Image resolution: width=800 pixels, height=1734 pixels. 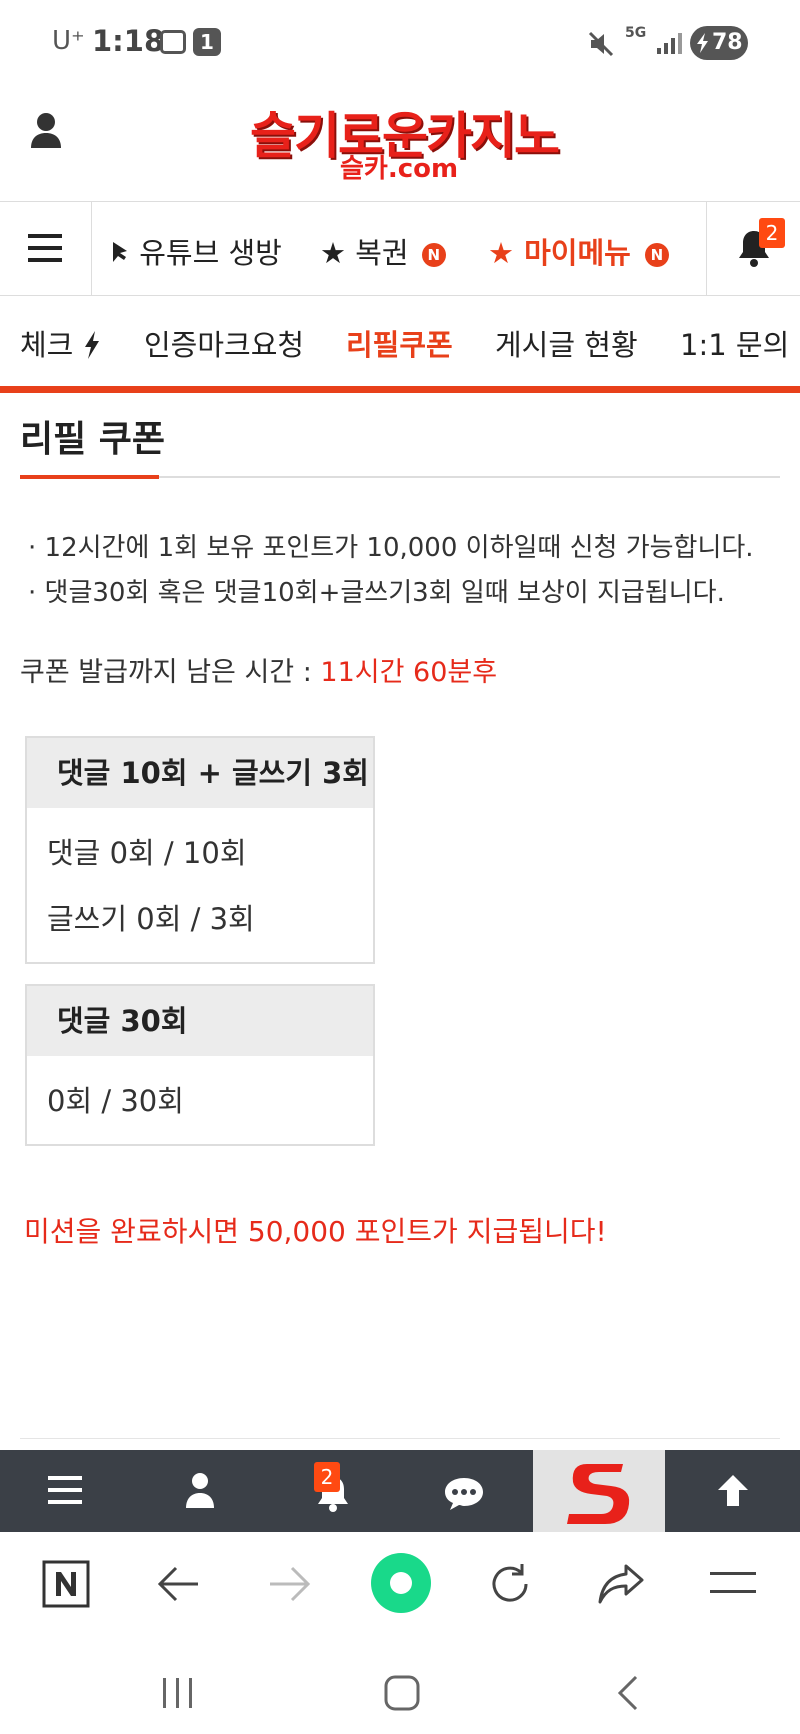 What do you see at coordinates (210, 253) in the screenshot?
I see `nav-item-label: 유튜브 생방` at bounding box center [210, 253].